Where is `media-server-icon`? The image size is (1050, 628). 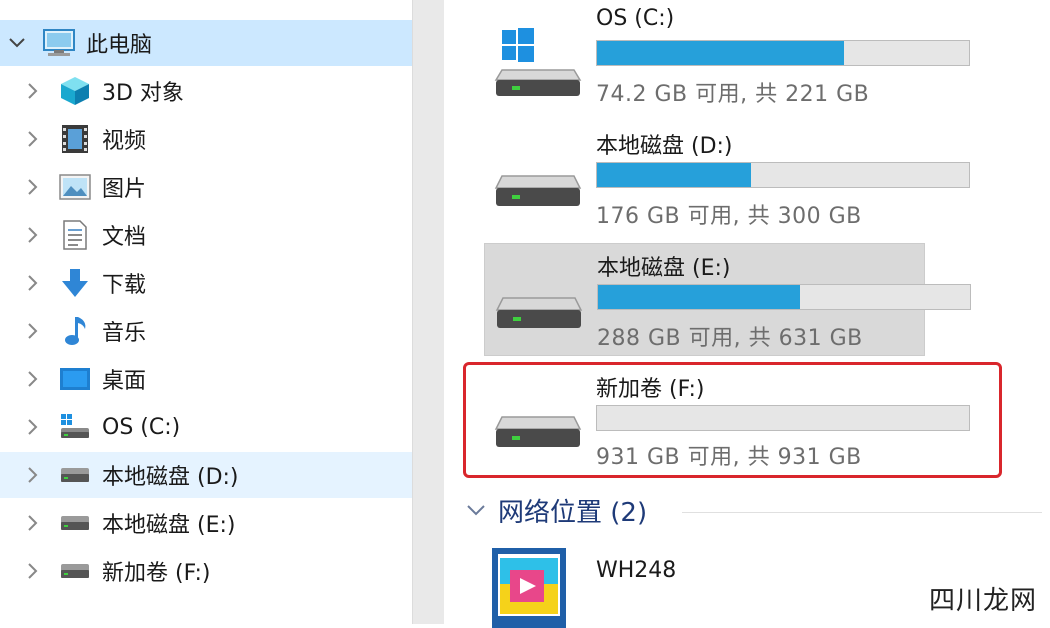
media-server-icon is located at coordinates (529, 588).